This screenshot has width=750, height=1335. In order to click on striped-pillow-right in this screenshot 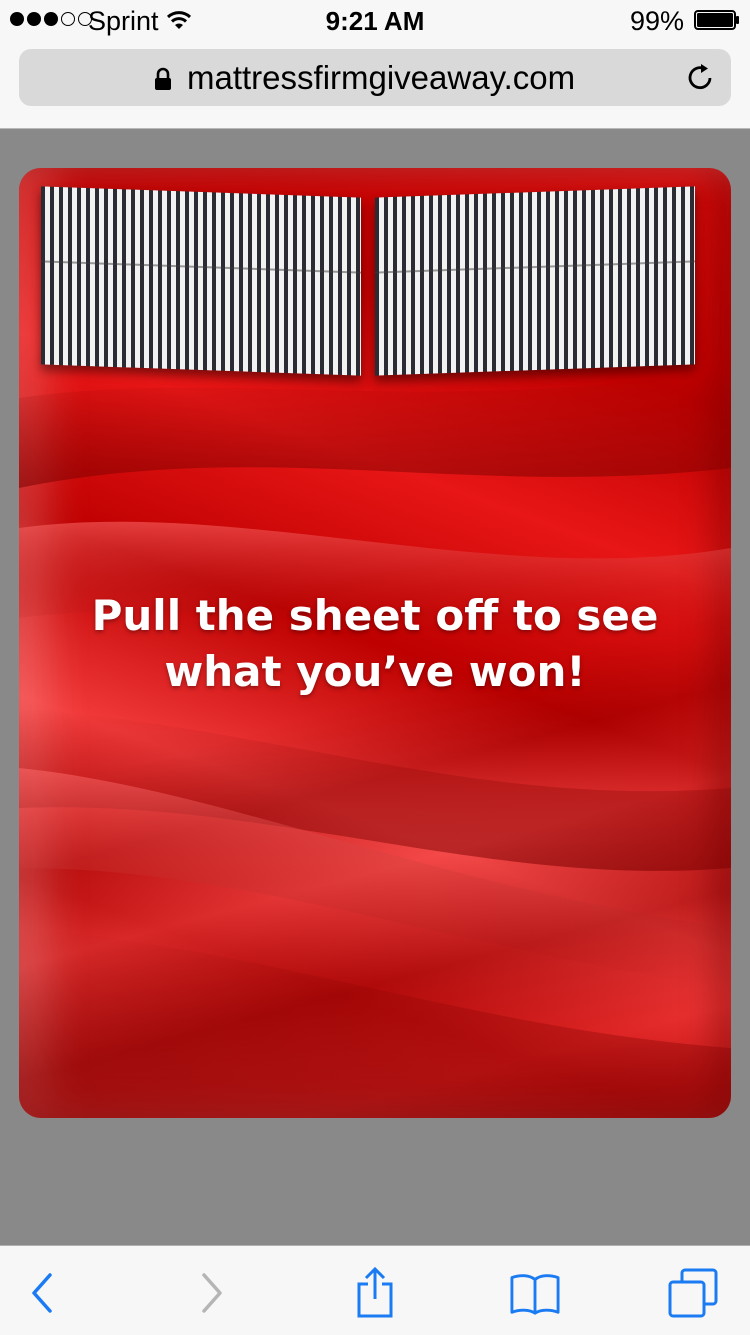, I will do `click(535, 281)`.